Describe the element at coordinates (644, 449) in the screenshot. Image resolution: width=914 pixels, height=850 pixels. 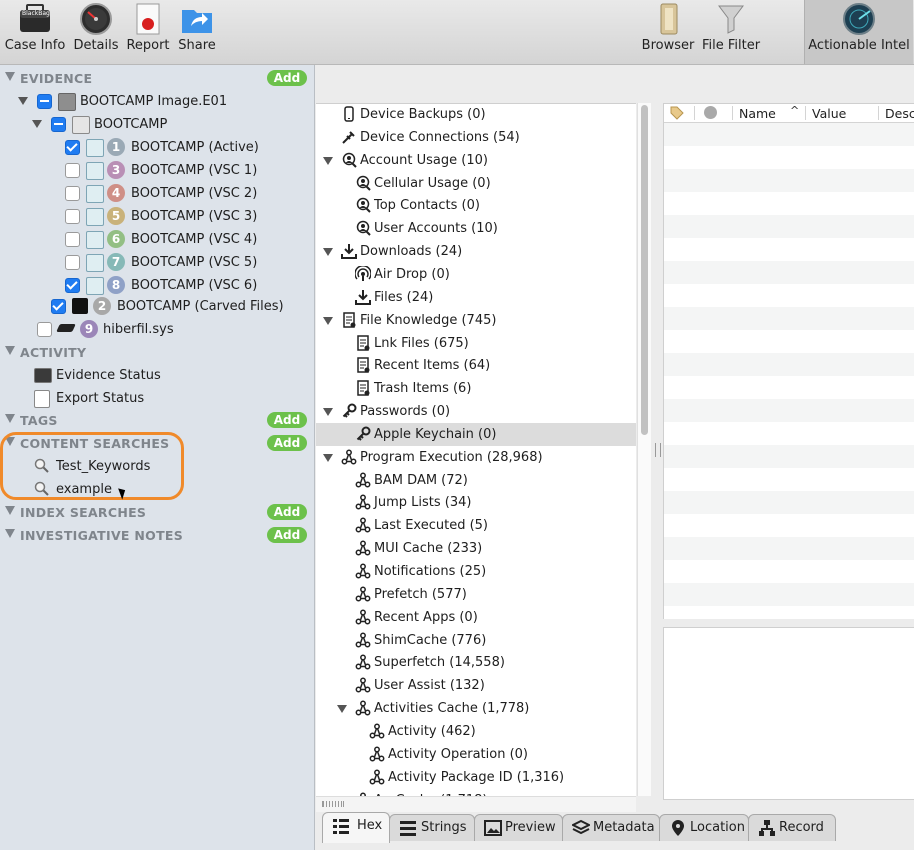
I see `tree-scrollbar` at that location.